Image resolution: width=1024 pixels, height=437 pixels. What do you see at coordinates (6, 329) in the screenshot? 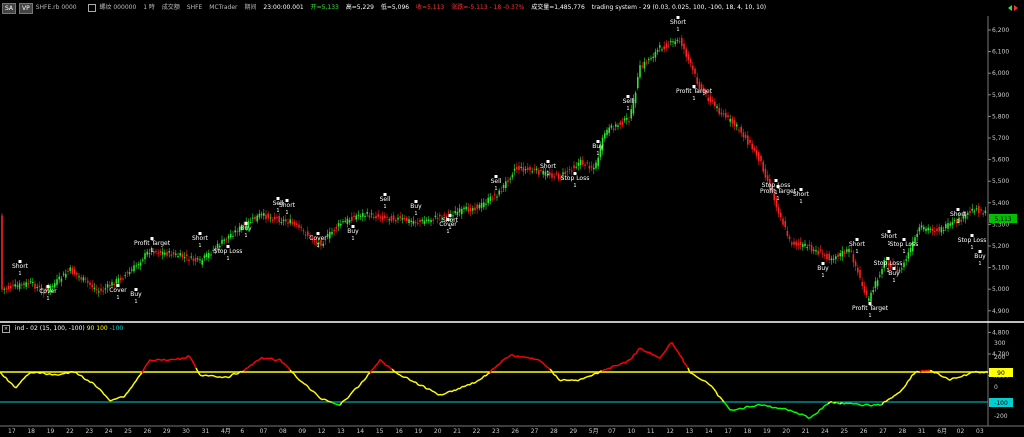
I see `close-icon: ×` at bounding box center [6, 329].